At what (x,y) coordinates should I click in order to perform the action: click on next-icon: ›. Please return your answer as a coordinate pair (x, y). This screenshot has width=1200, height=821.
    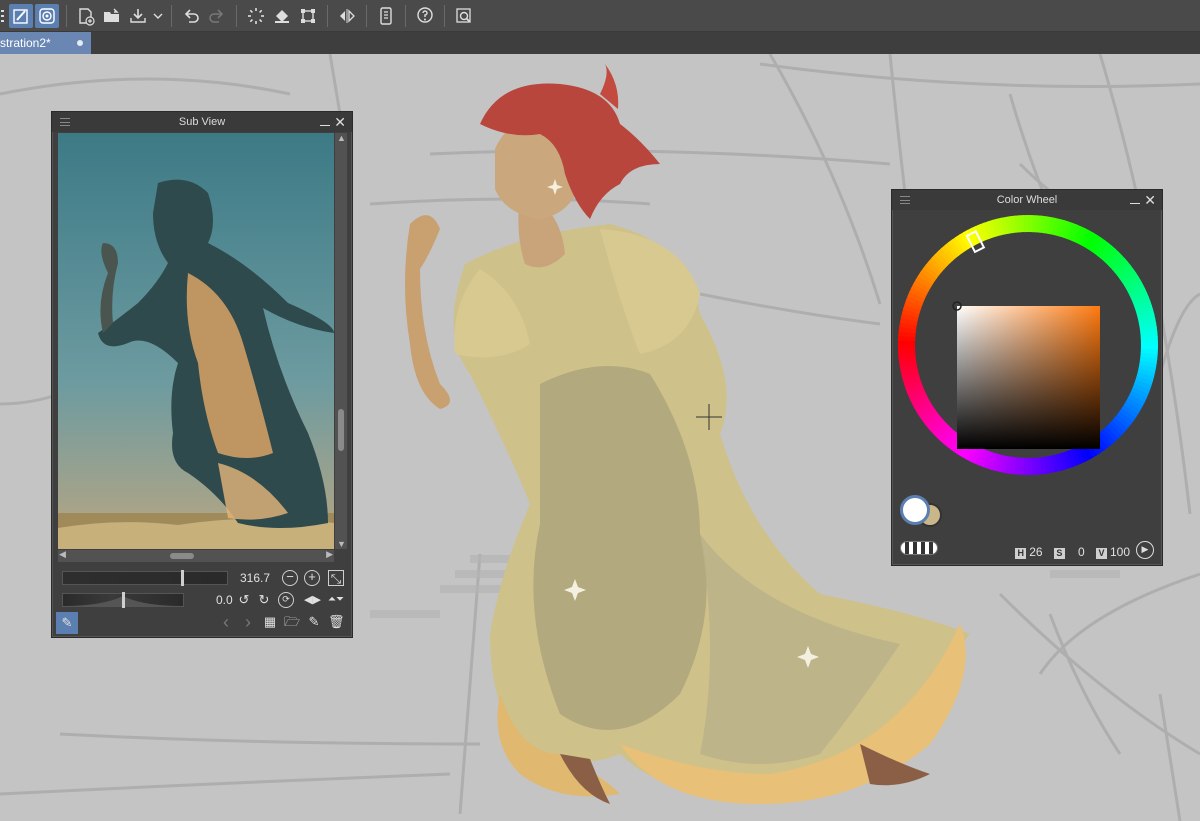
    Looking at the image, I should click on (248, 622).